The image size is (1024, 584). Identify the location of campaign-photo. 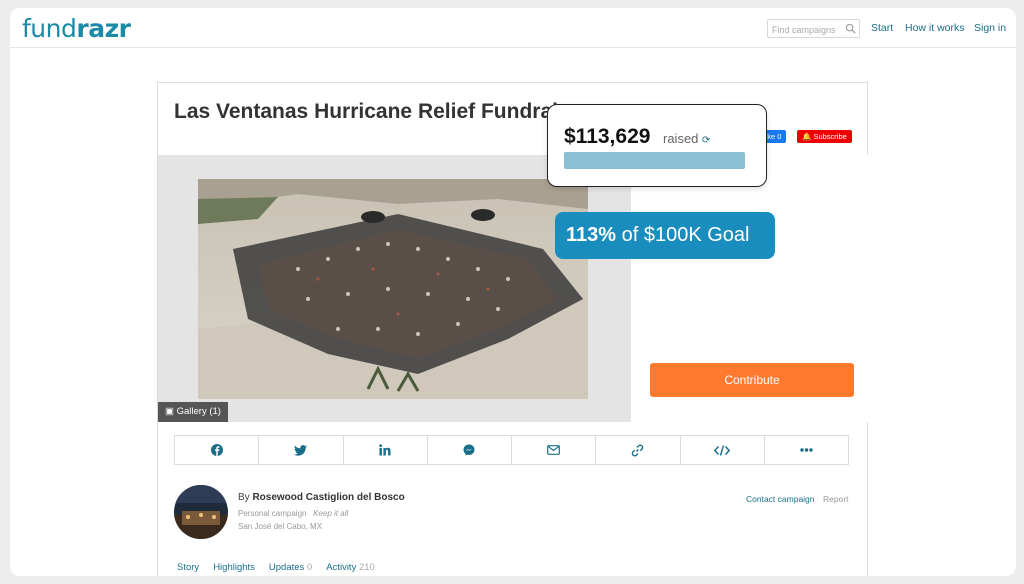
(393, 289).